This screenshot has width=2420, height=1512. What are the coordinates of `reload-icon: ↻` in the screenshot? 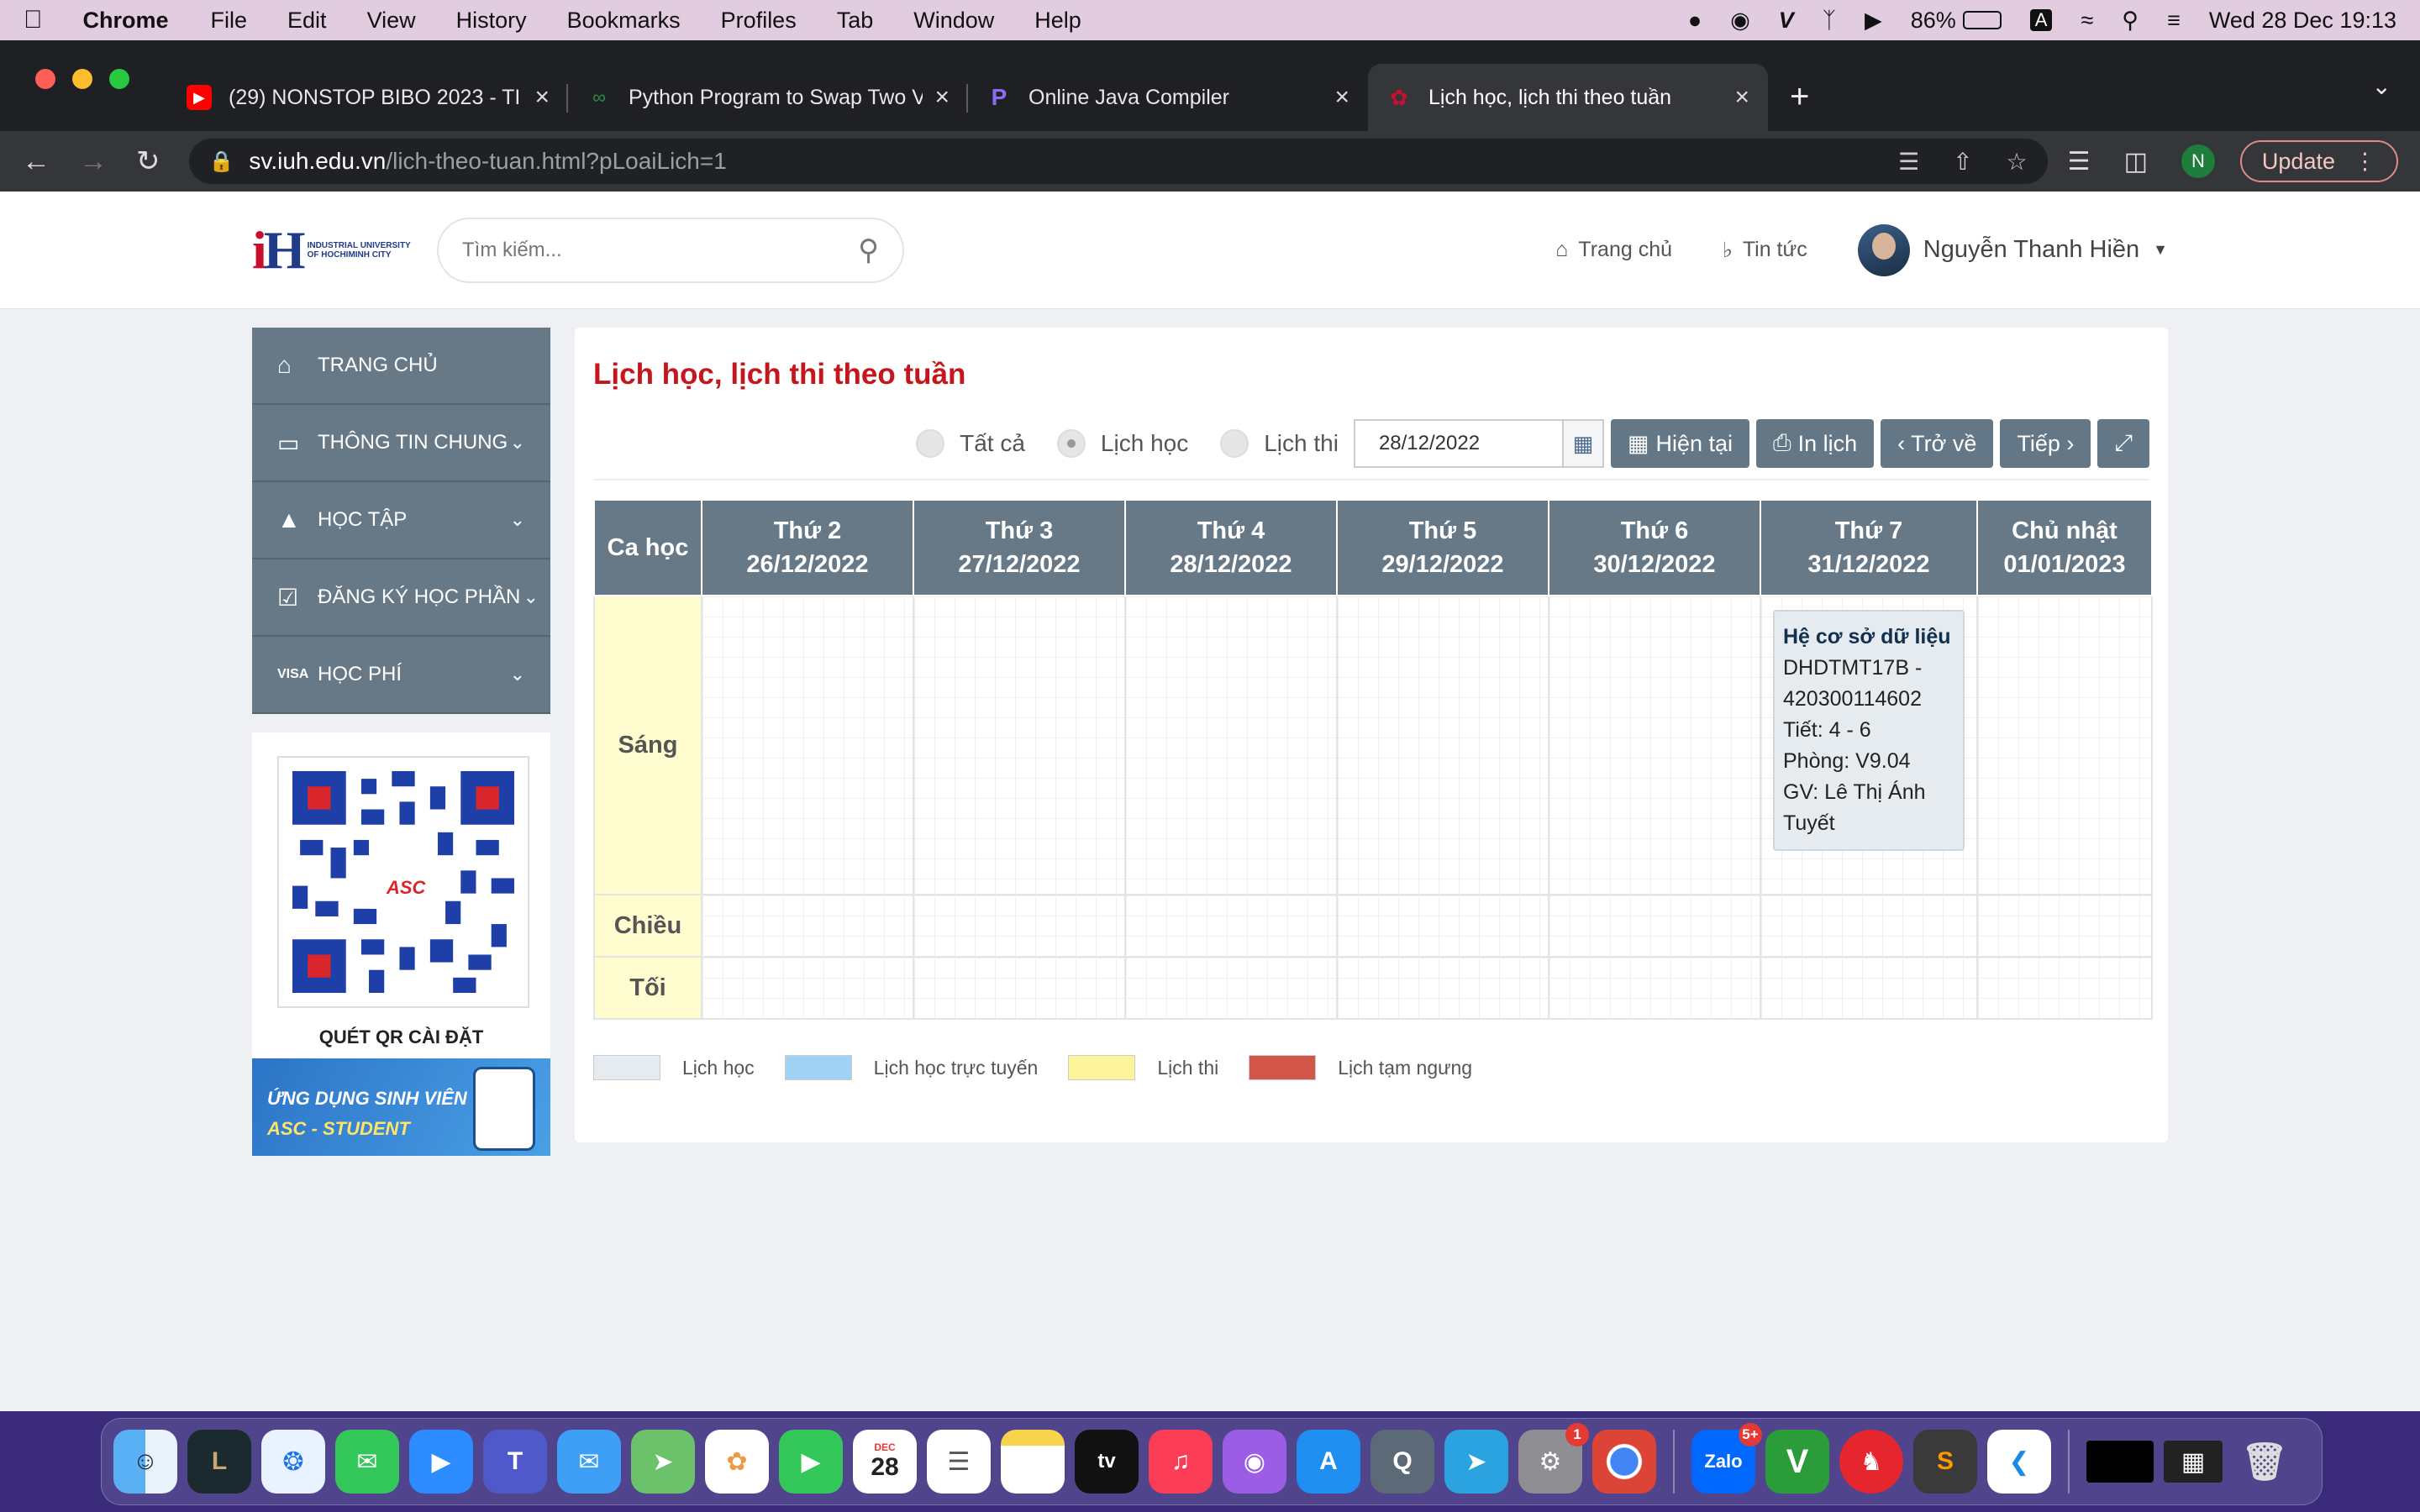 It's located at (148, 161).